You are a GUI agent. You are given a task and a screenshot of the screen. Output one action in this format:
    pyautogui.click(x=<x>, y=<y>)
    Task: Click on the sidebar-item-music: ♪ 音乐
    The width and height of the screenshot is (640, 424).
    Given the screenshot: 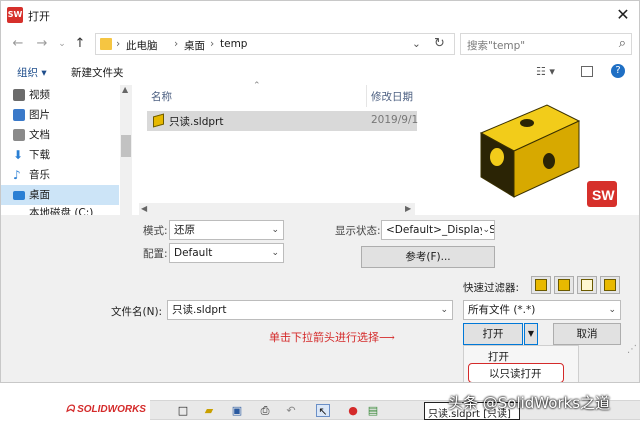 What is the action you would take?
    pyautogui.click(x=66, y=175)
    